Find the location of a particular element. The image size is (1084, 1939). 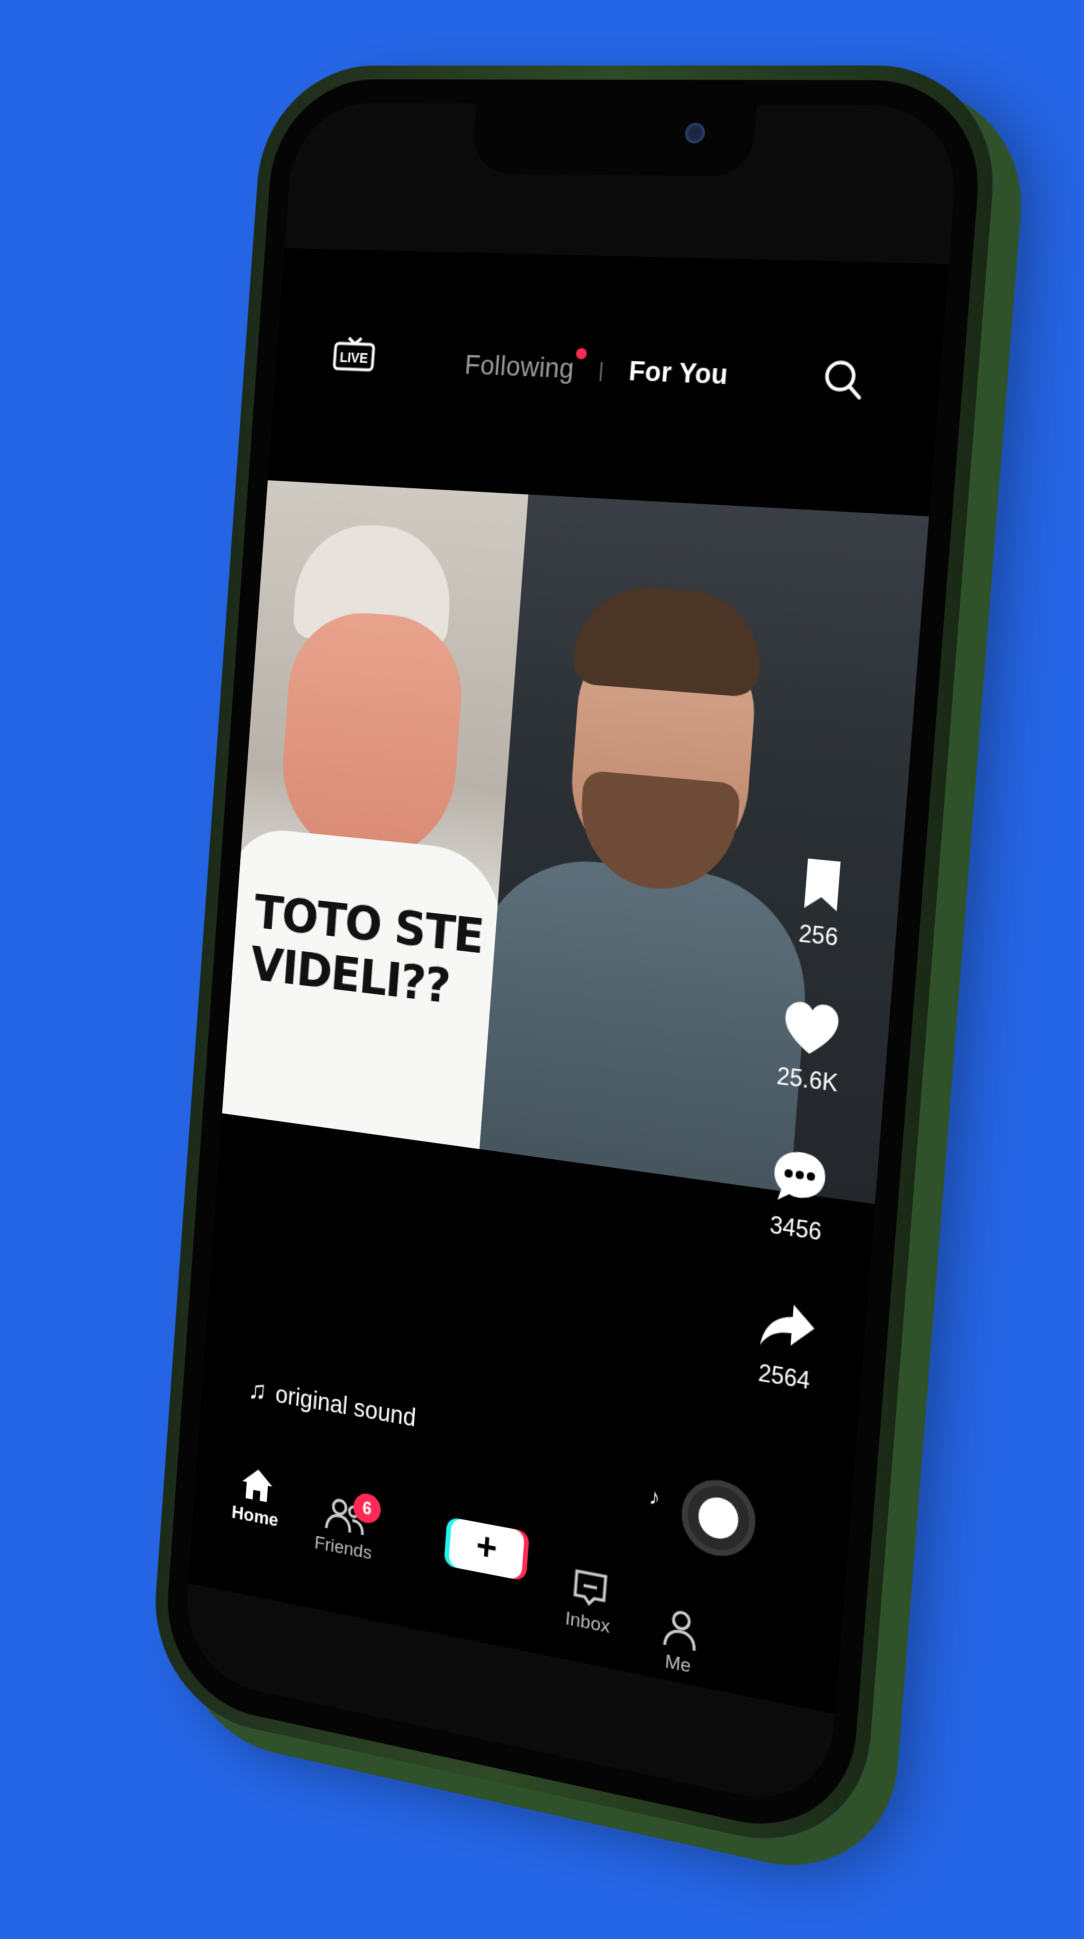

top-bar: LIVE Following | For You is located at coordinates (609, 359).